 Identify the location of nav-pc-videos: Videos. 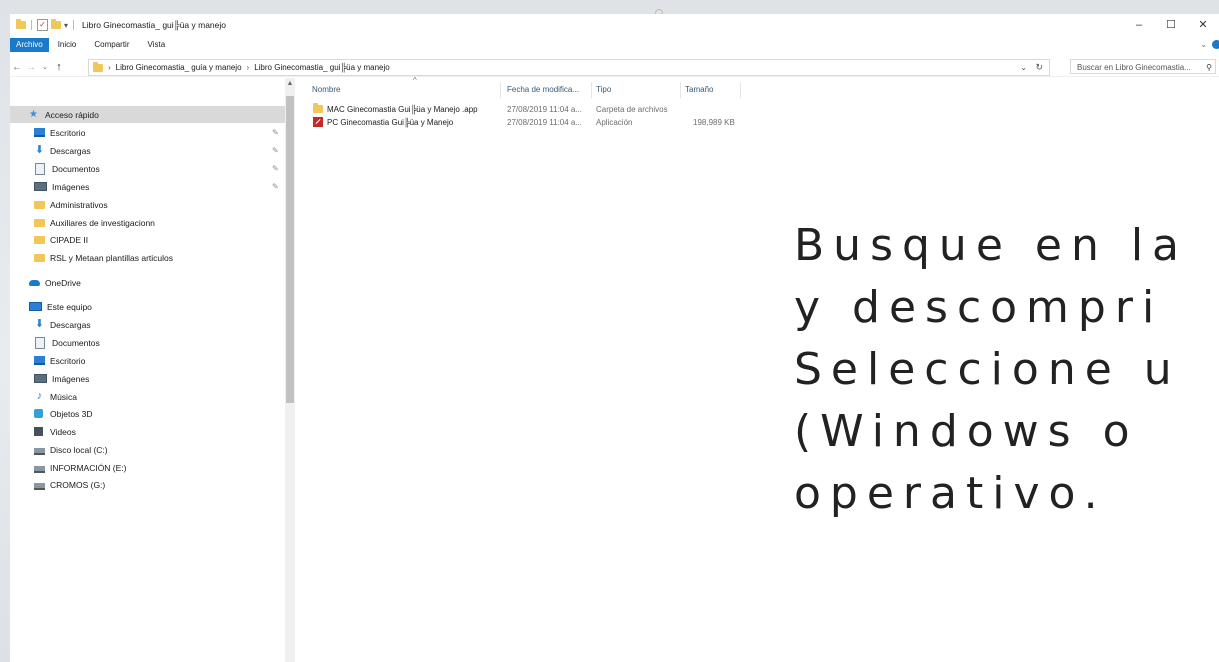
(55, 431).